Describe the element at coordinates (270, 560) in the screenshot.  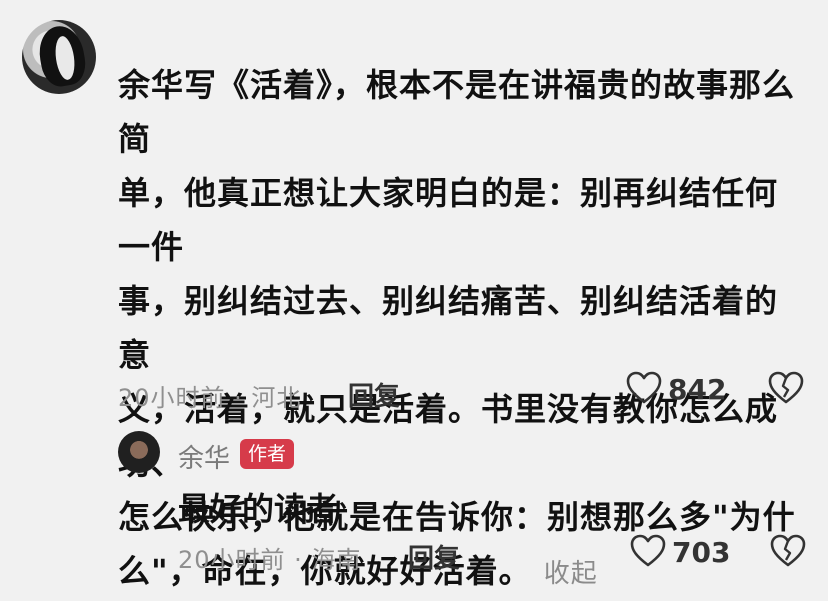
I see `reply-time-location: 20小时前 · 海南` at that location.